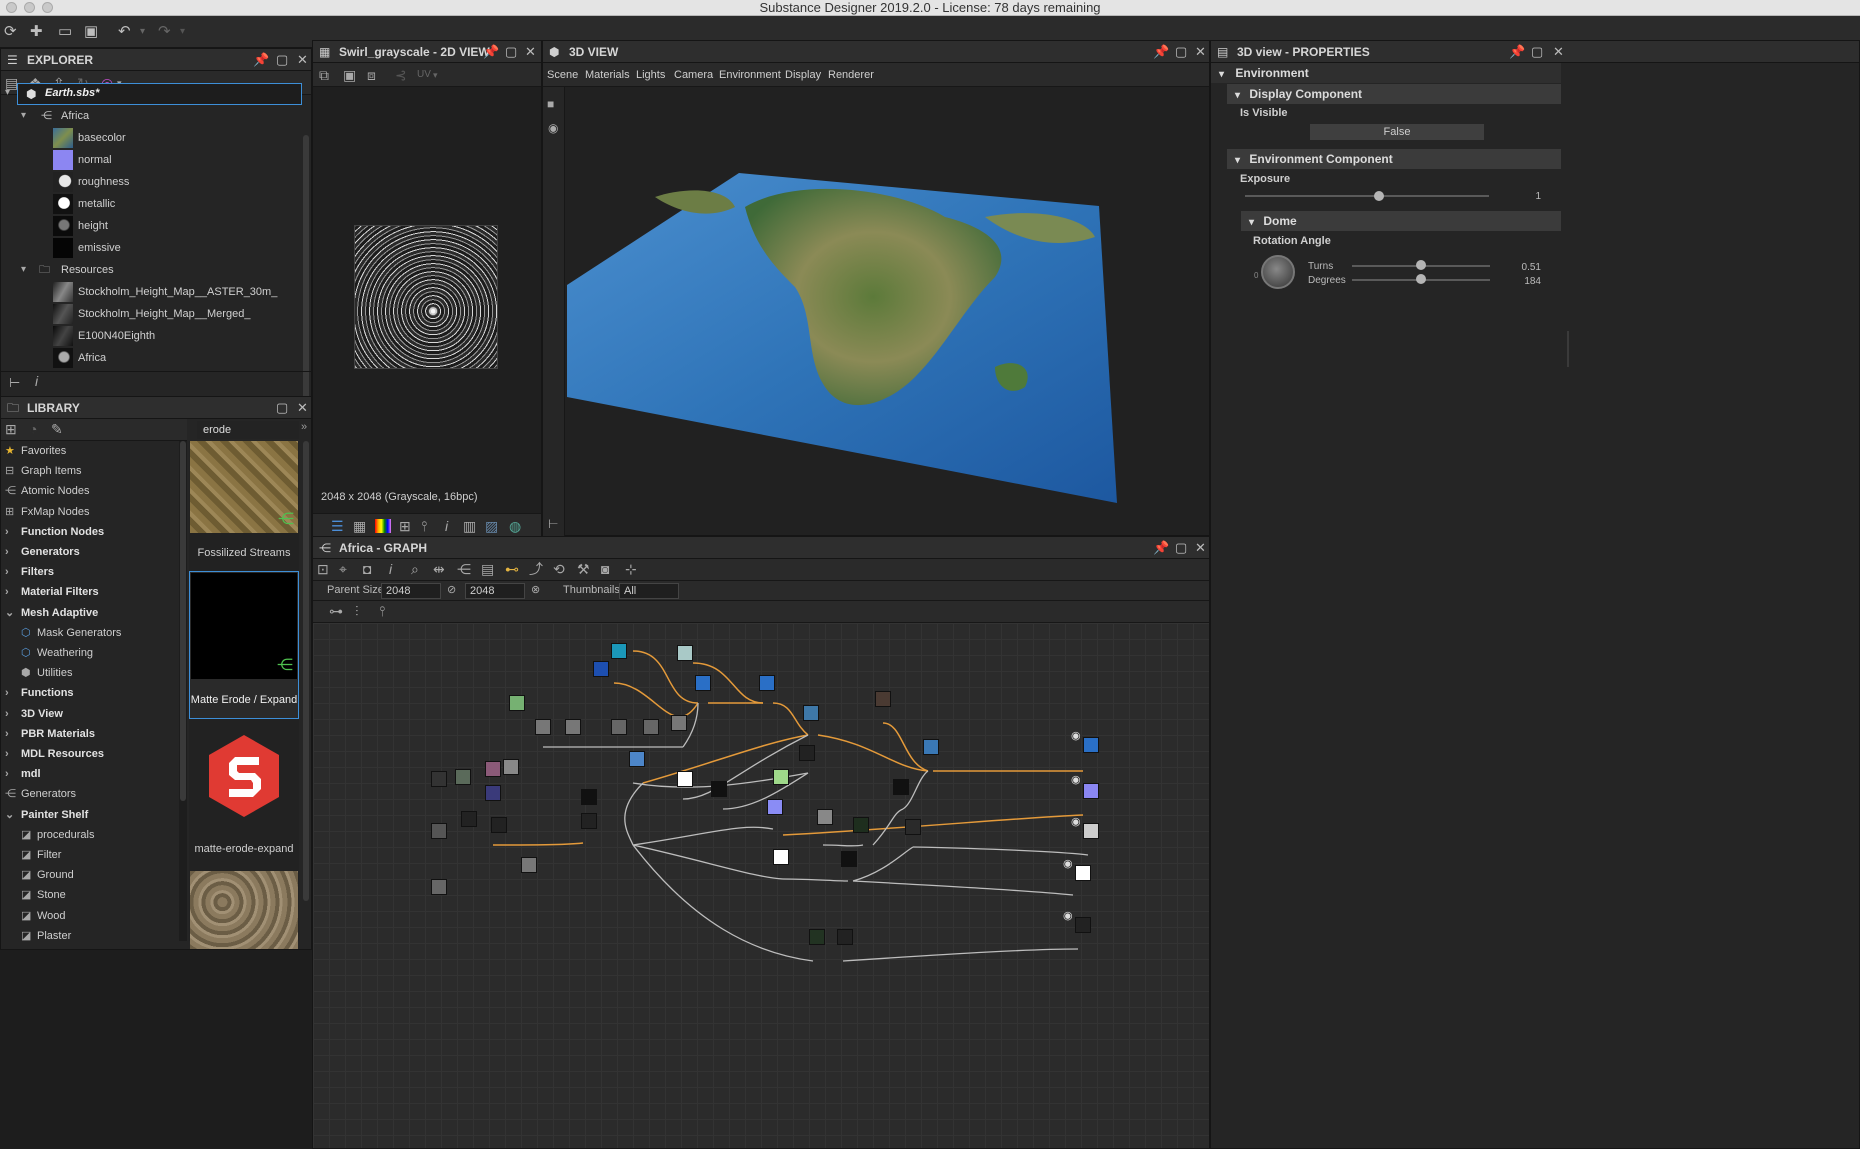  What do you see at coordinates (535, 589) in the screenshot?
I see `reset-size-icon: ⊗` at bounding box center [535, 589].